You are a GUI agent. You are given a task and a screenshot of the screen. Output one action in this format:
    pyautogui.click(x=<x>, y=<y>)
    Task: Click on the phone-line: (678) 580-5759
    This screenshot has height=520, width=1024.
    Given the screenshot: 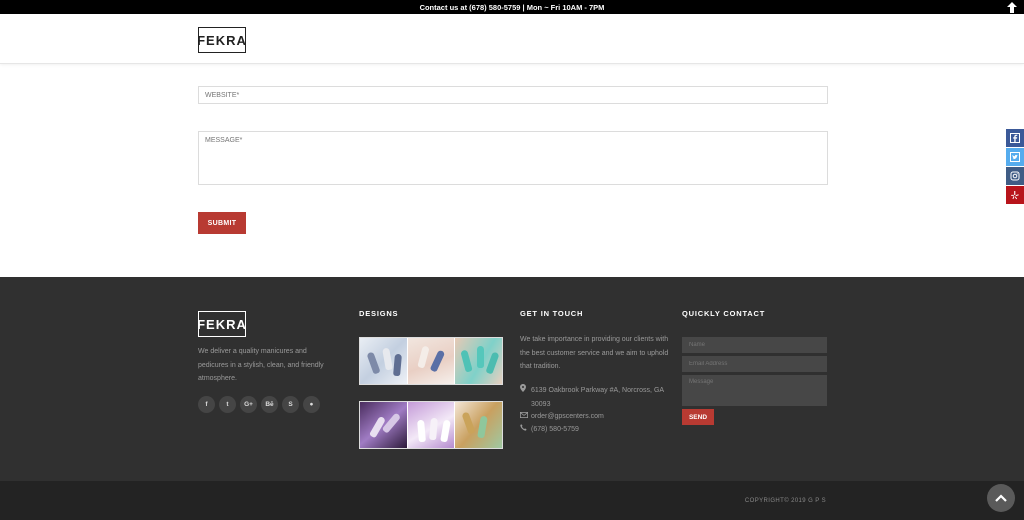 What is the action you would take?
    pyautogui.click(x=549, y=430)
    